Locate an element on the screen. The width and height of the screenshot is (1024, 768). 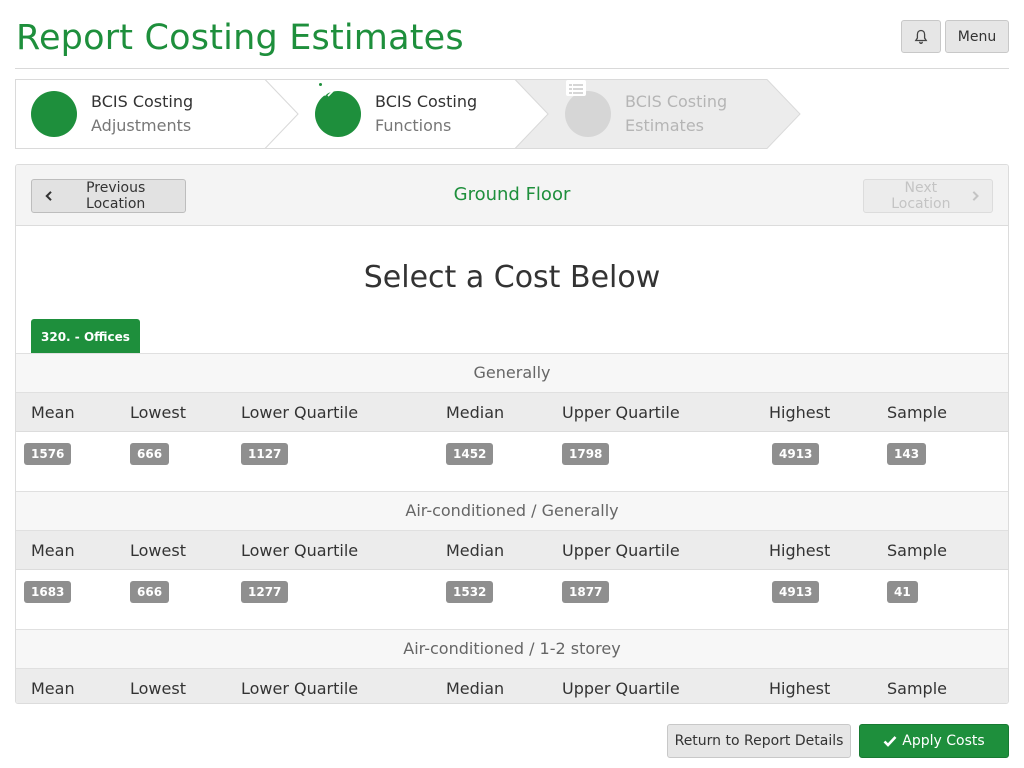
group-title: Air-conditioned / Generally is located at coordinates (512, 511).